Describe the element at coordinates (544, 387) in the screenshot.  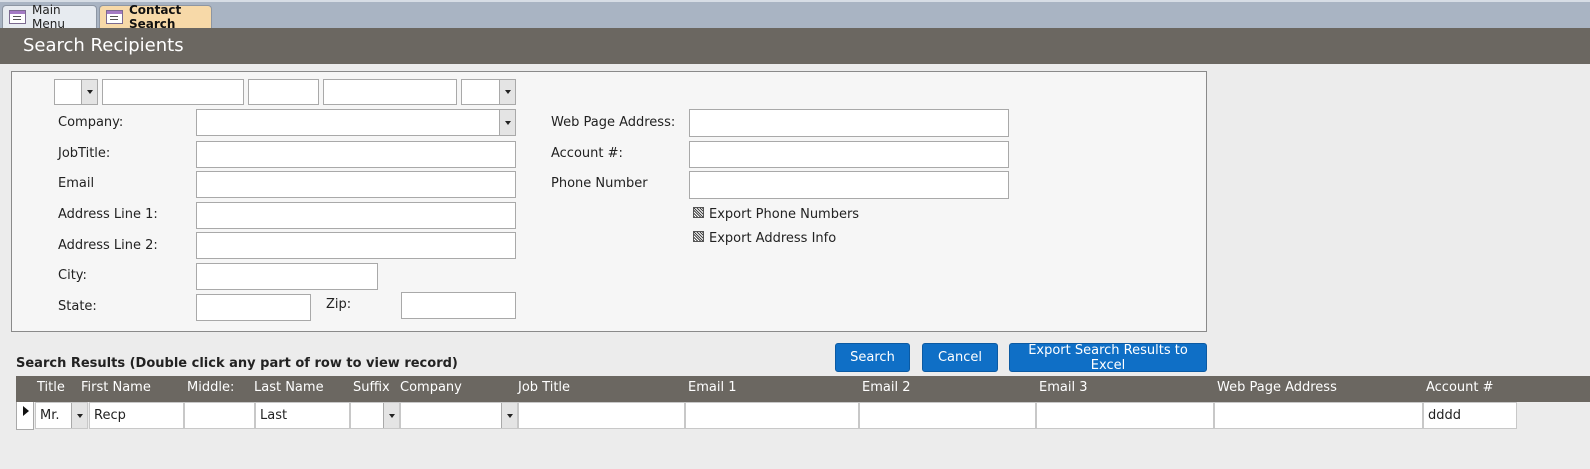
I see `column-header-job-title: Job Title` at that location.